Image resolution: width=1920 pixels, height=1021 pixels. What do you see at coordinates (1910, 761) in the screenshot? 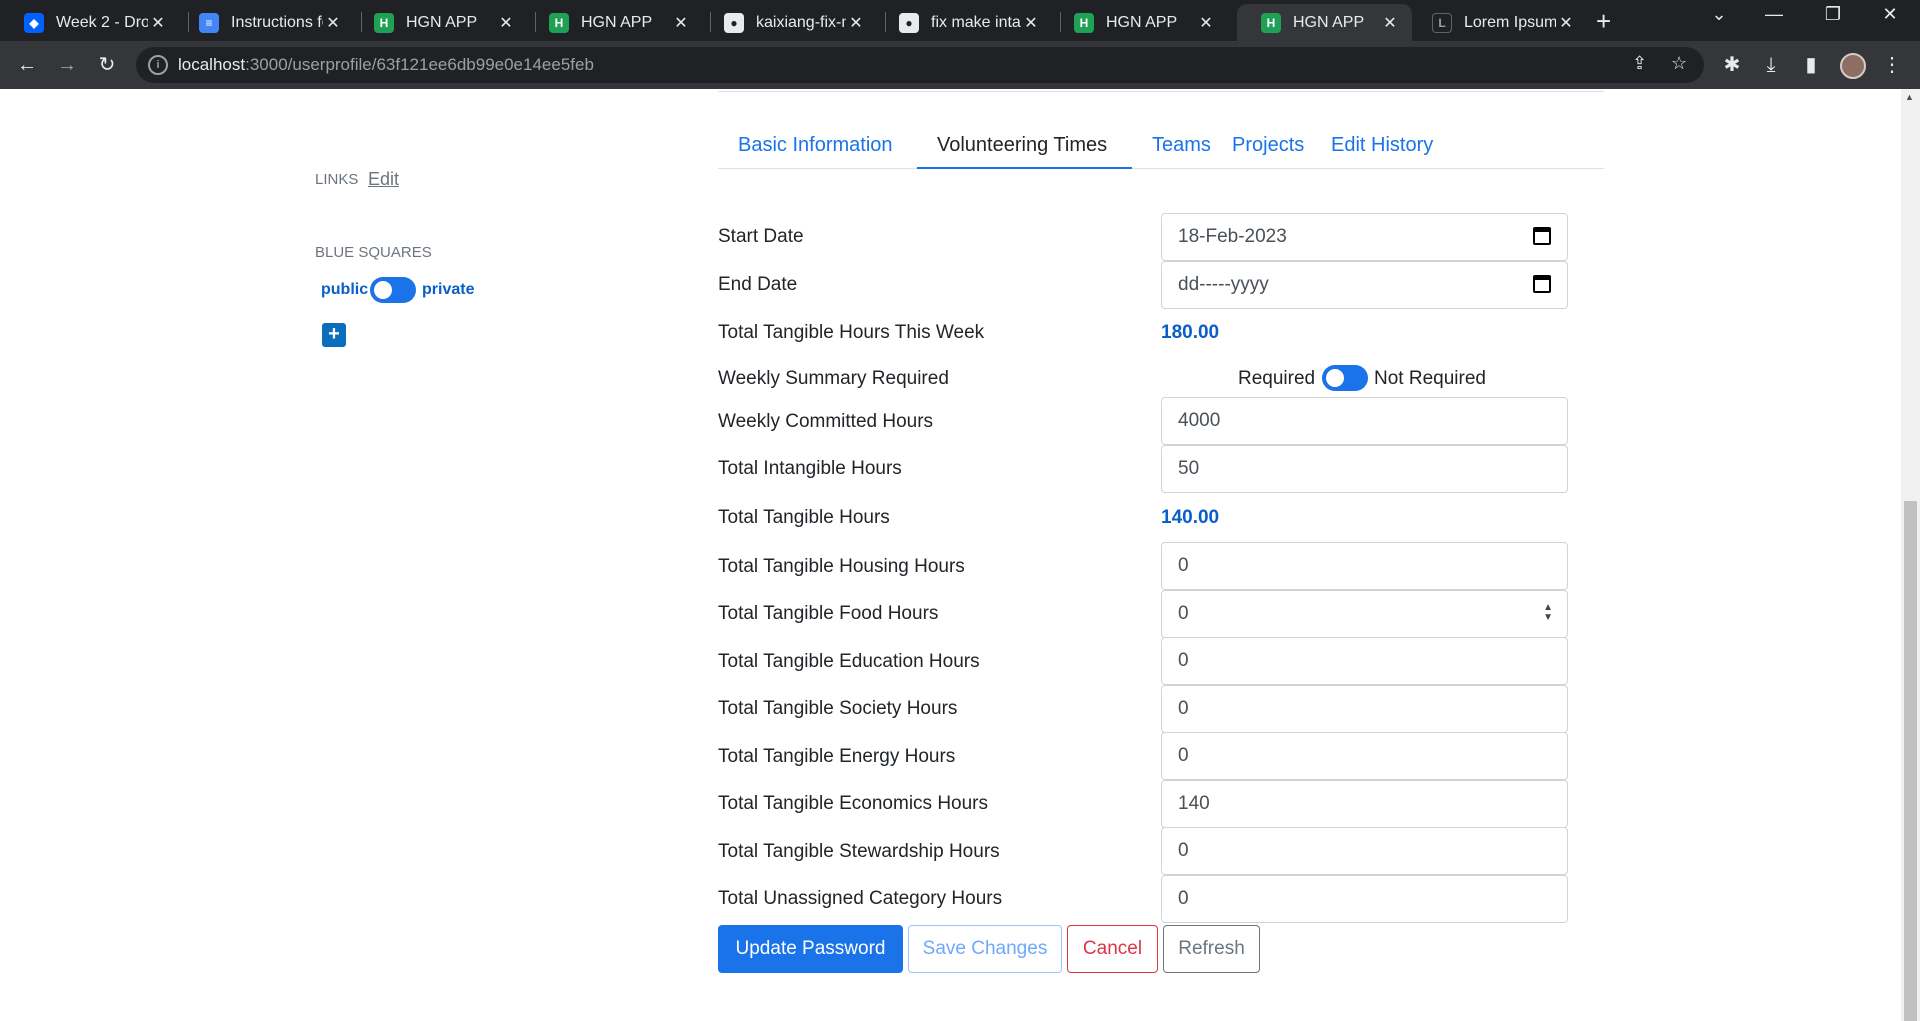
I see `scrollbar-thumb` at bounding box center [1910, 761].